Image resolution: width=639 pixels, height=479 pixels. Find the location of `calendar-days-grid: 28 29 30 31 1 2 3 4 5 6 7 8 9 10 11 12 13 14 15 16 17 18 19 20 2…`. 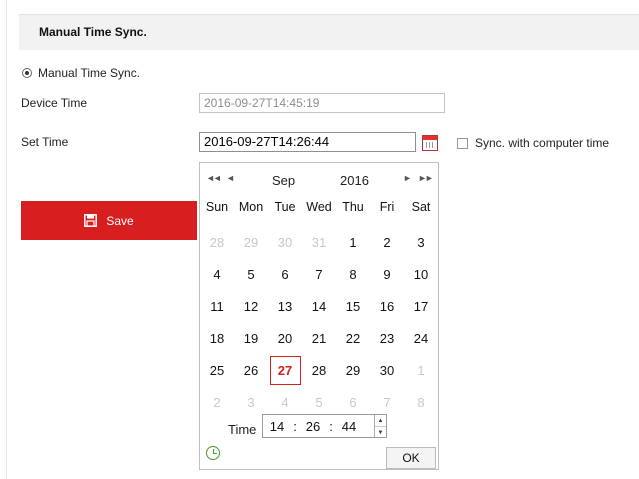

calendar-days-grid: 28 29 30 31 1 2 3 4 5 6 7 8 9 10 11 12 13 14 15 16 17 18 19 20 2… is located at coordinates (319, 323).